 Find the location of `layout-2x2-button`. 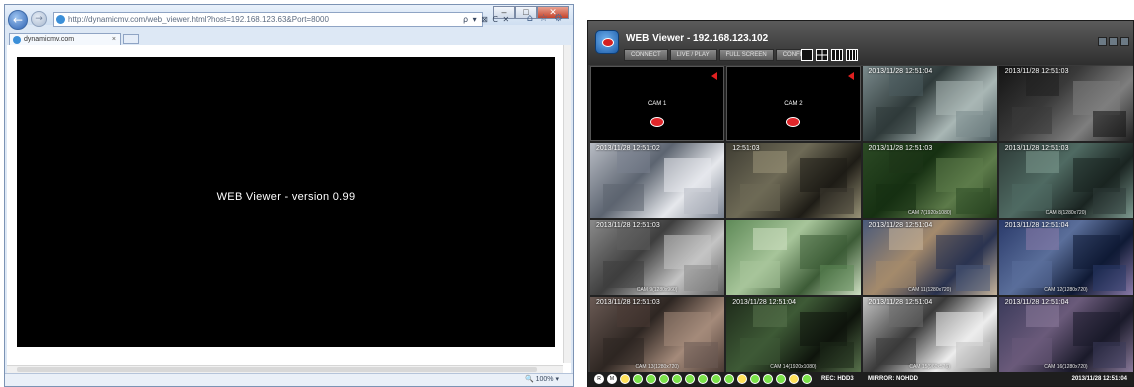

layout-2x2-button is located at coordinates (822, 55).